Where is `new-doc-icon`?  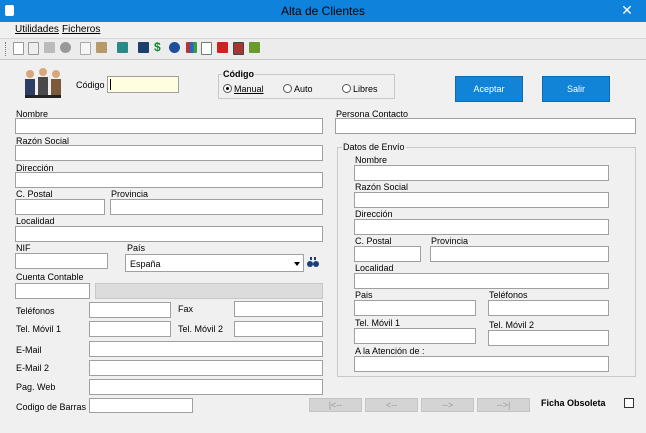 new-doc-icon is located at coordinates (18, 48).